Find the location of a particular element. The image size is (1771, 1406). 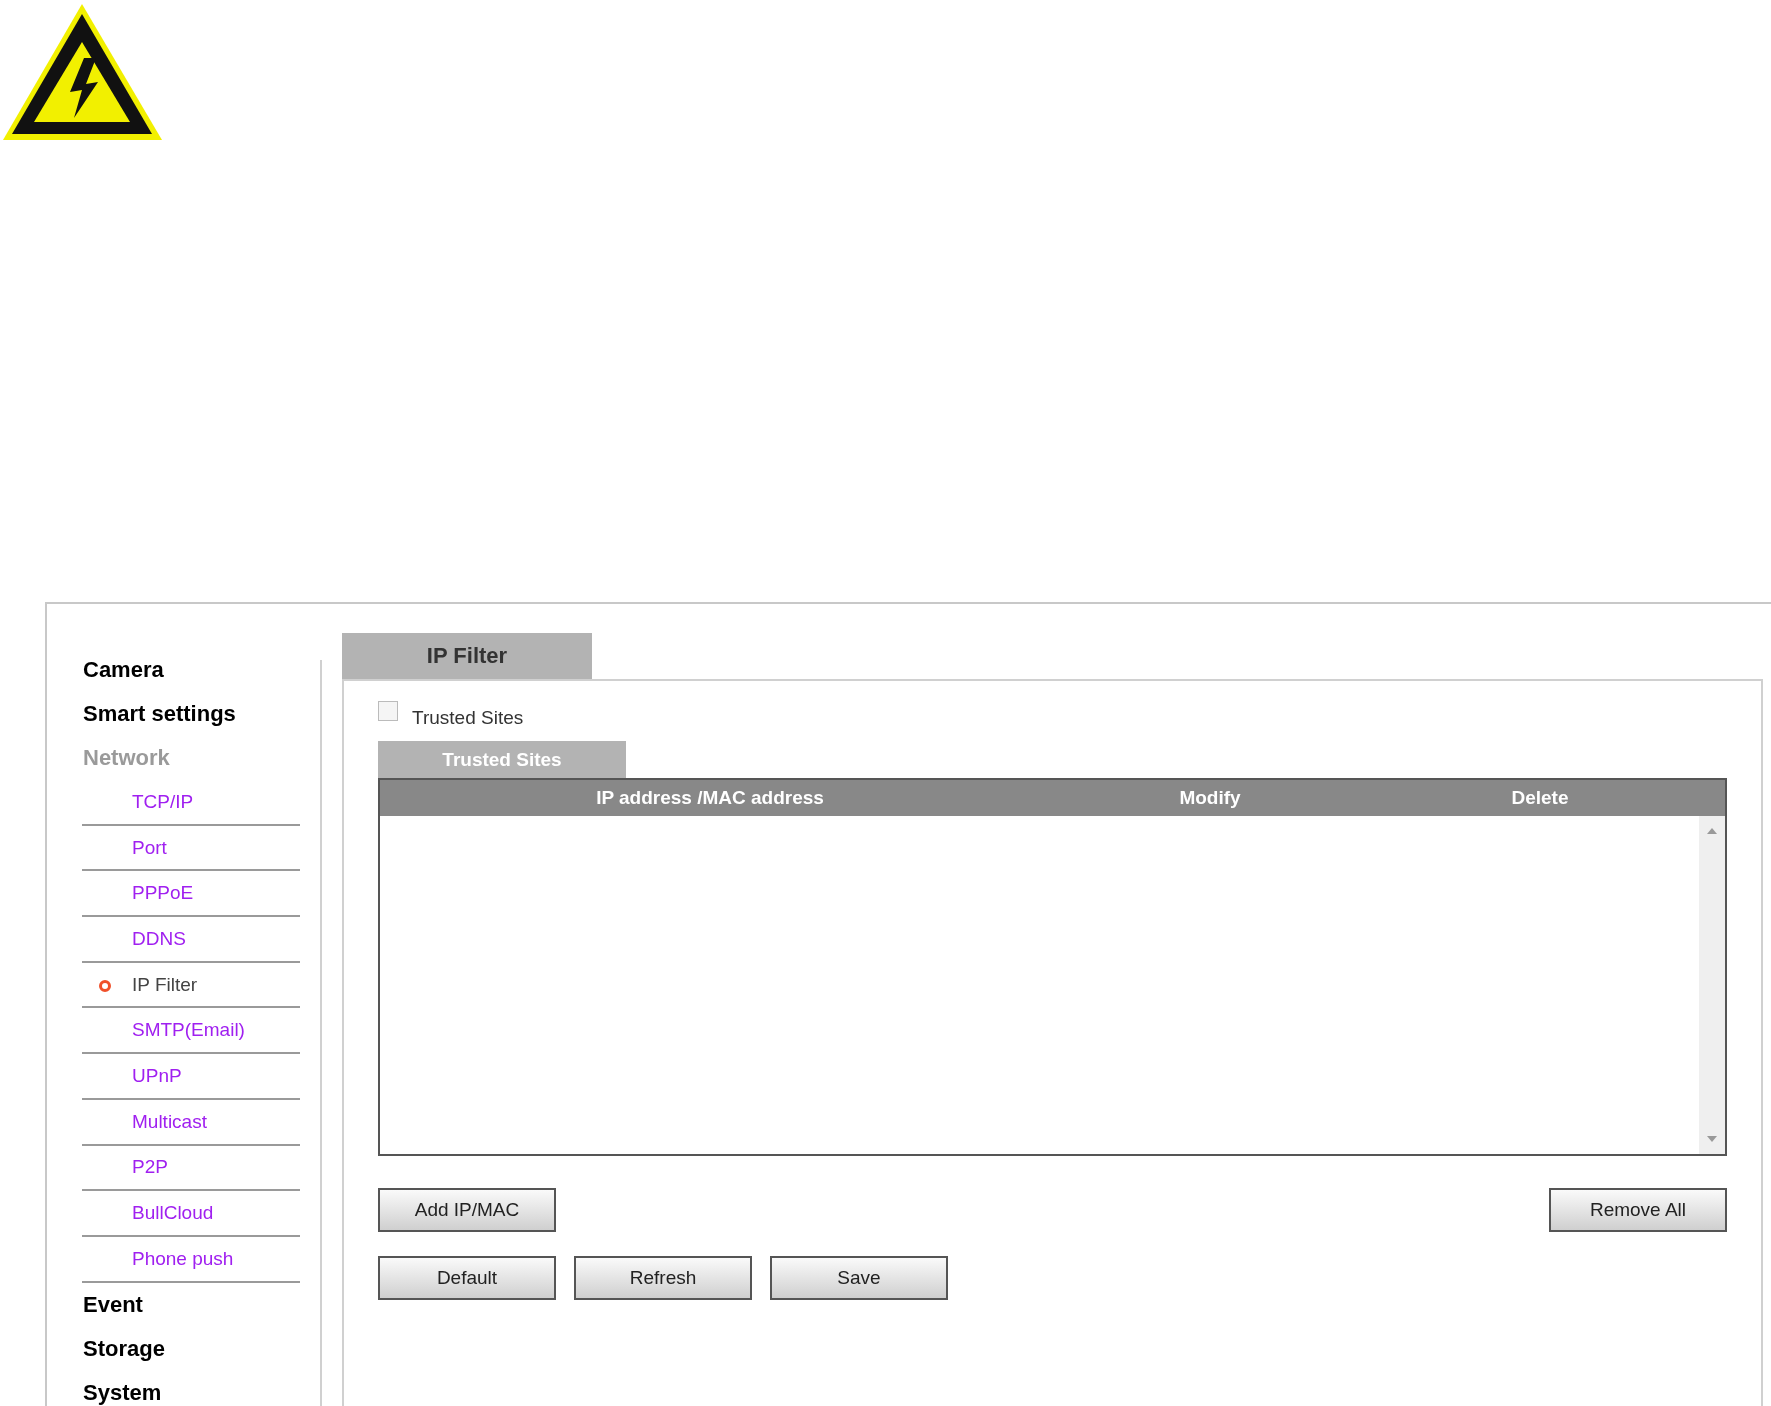

checkbox is located at coordinates (388, 711).